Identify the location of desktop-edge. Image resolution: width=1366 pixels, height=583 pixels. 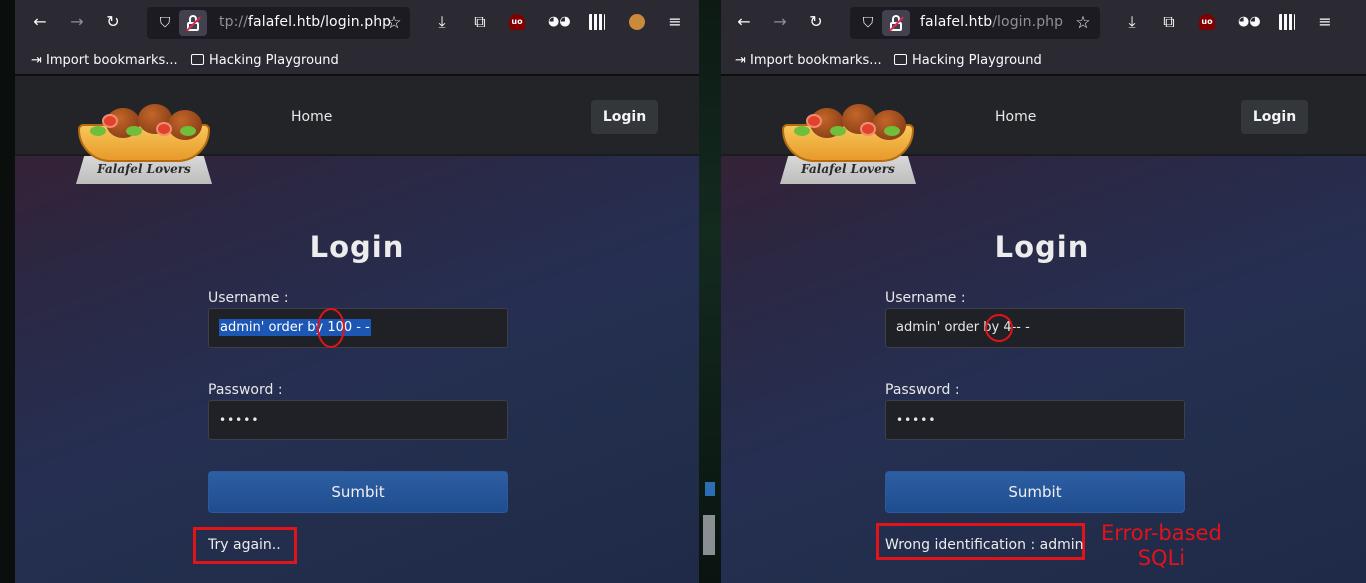
(7, 291).